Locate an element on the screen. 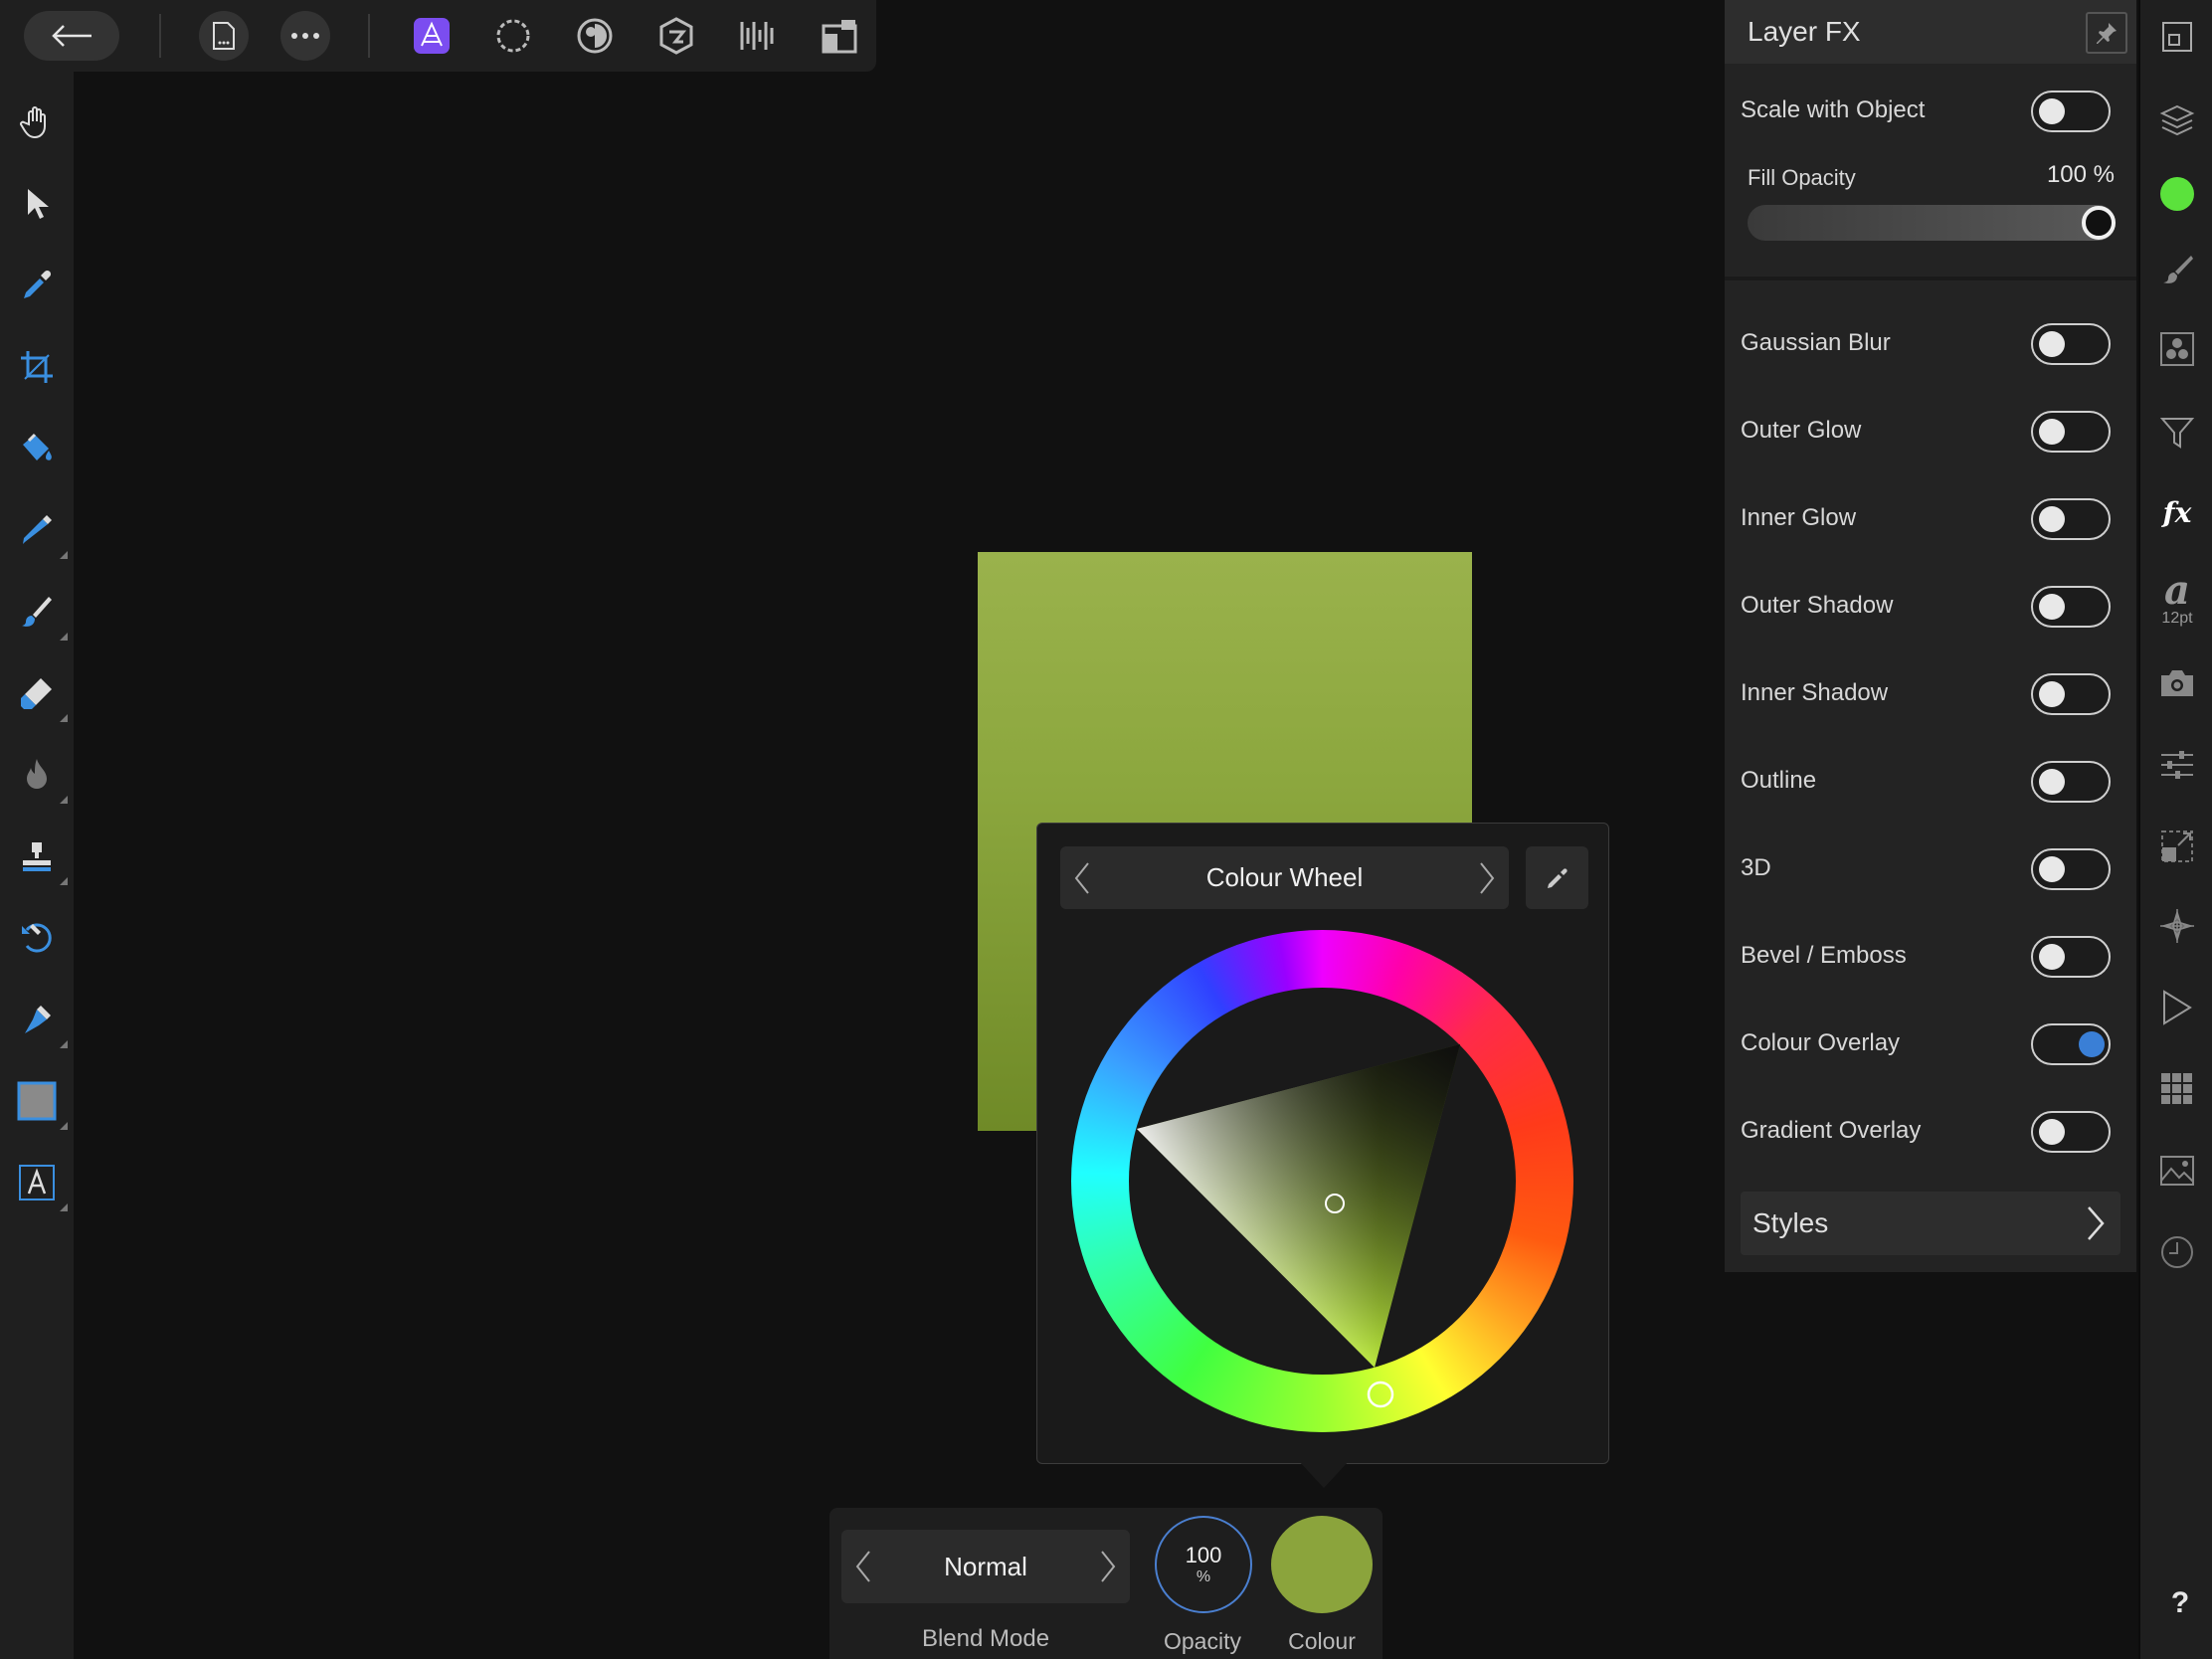 The width and height of the screenshot is (2212, 1659). snapping-button is located at coordinates (2177, 926).